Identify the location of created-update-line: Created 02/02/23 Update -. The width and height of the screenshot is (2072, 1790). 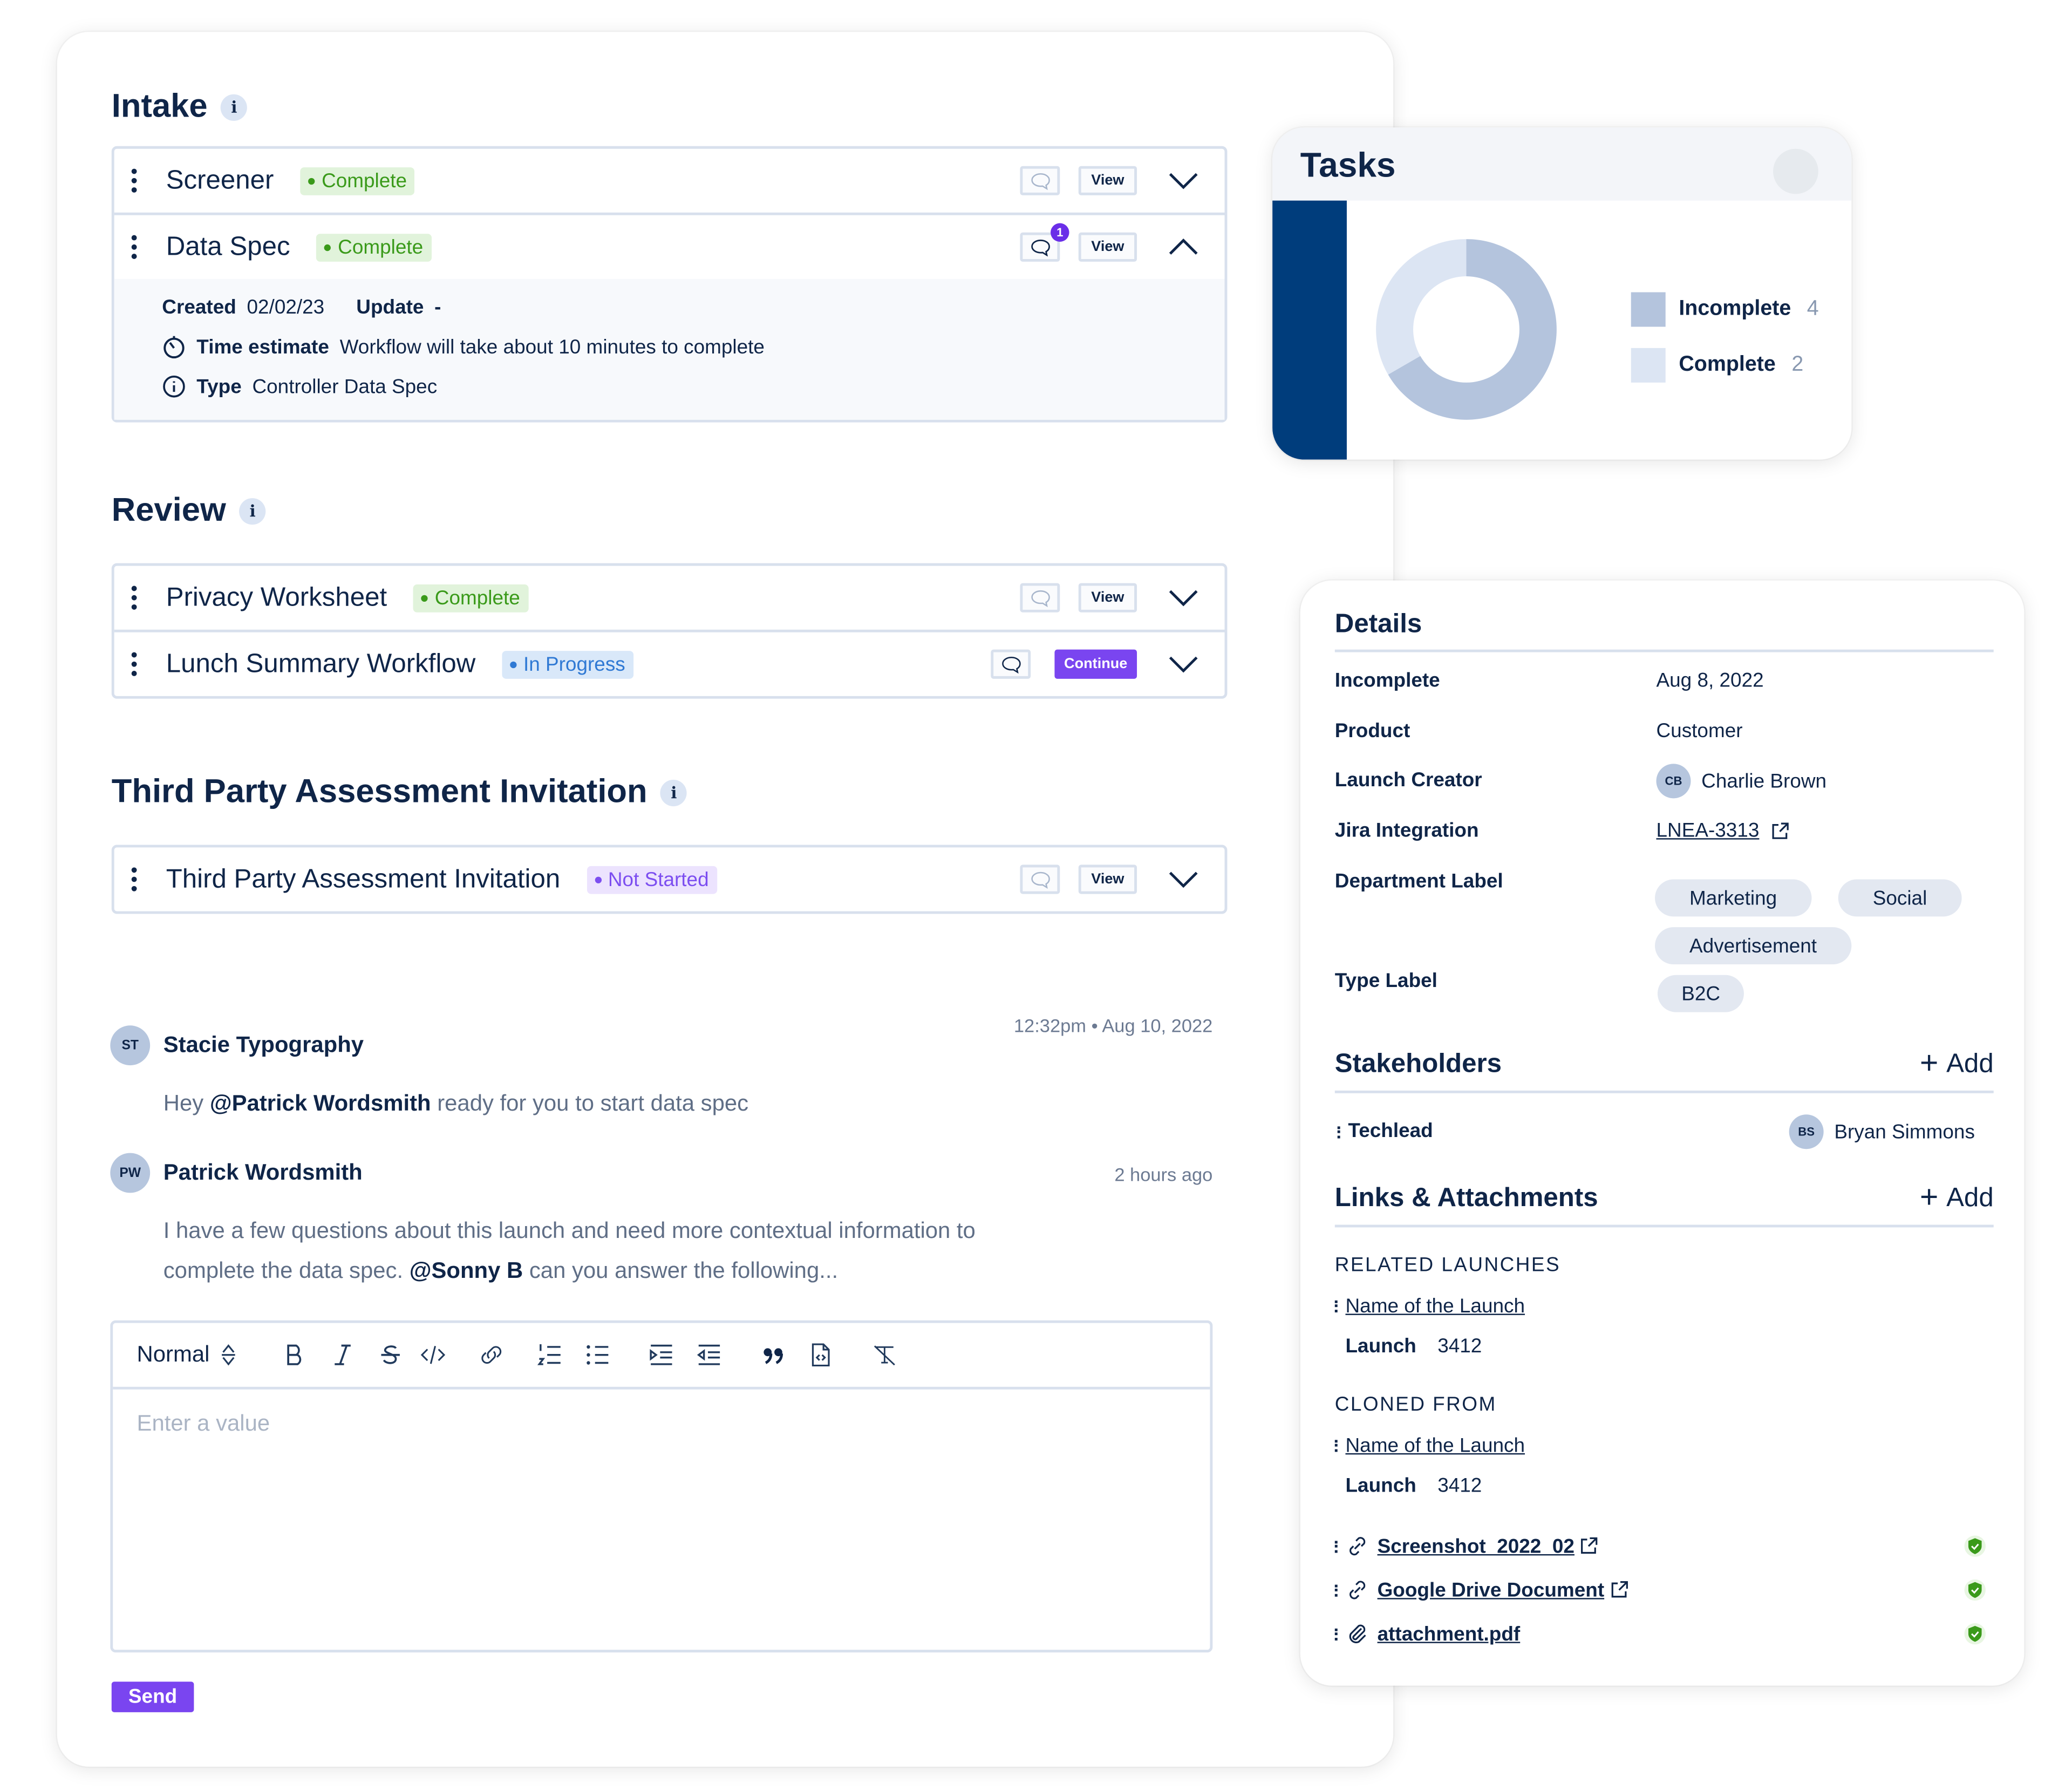
(693, 307).